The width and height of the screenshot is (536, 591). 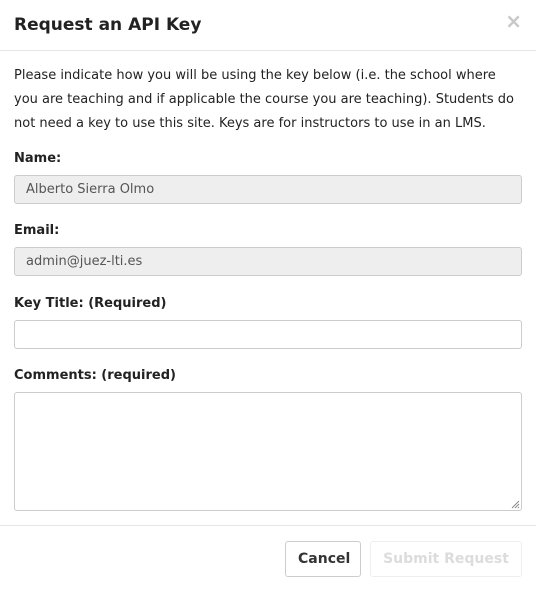 What do you see at coordinates (95, 375) in the screenshot?
I see `comments-label: Comments: (required)` at bounding box center [95, 375].